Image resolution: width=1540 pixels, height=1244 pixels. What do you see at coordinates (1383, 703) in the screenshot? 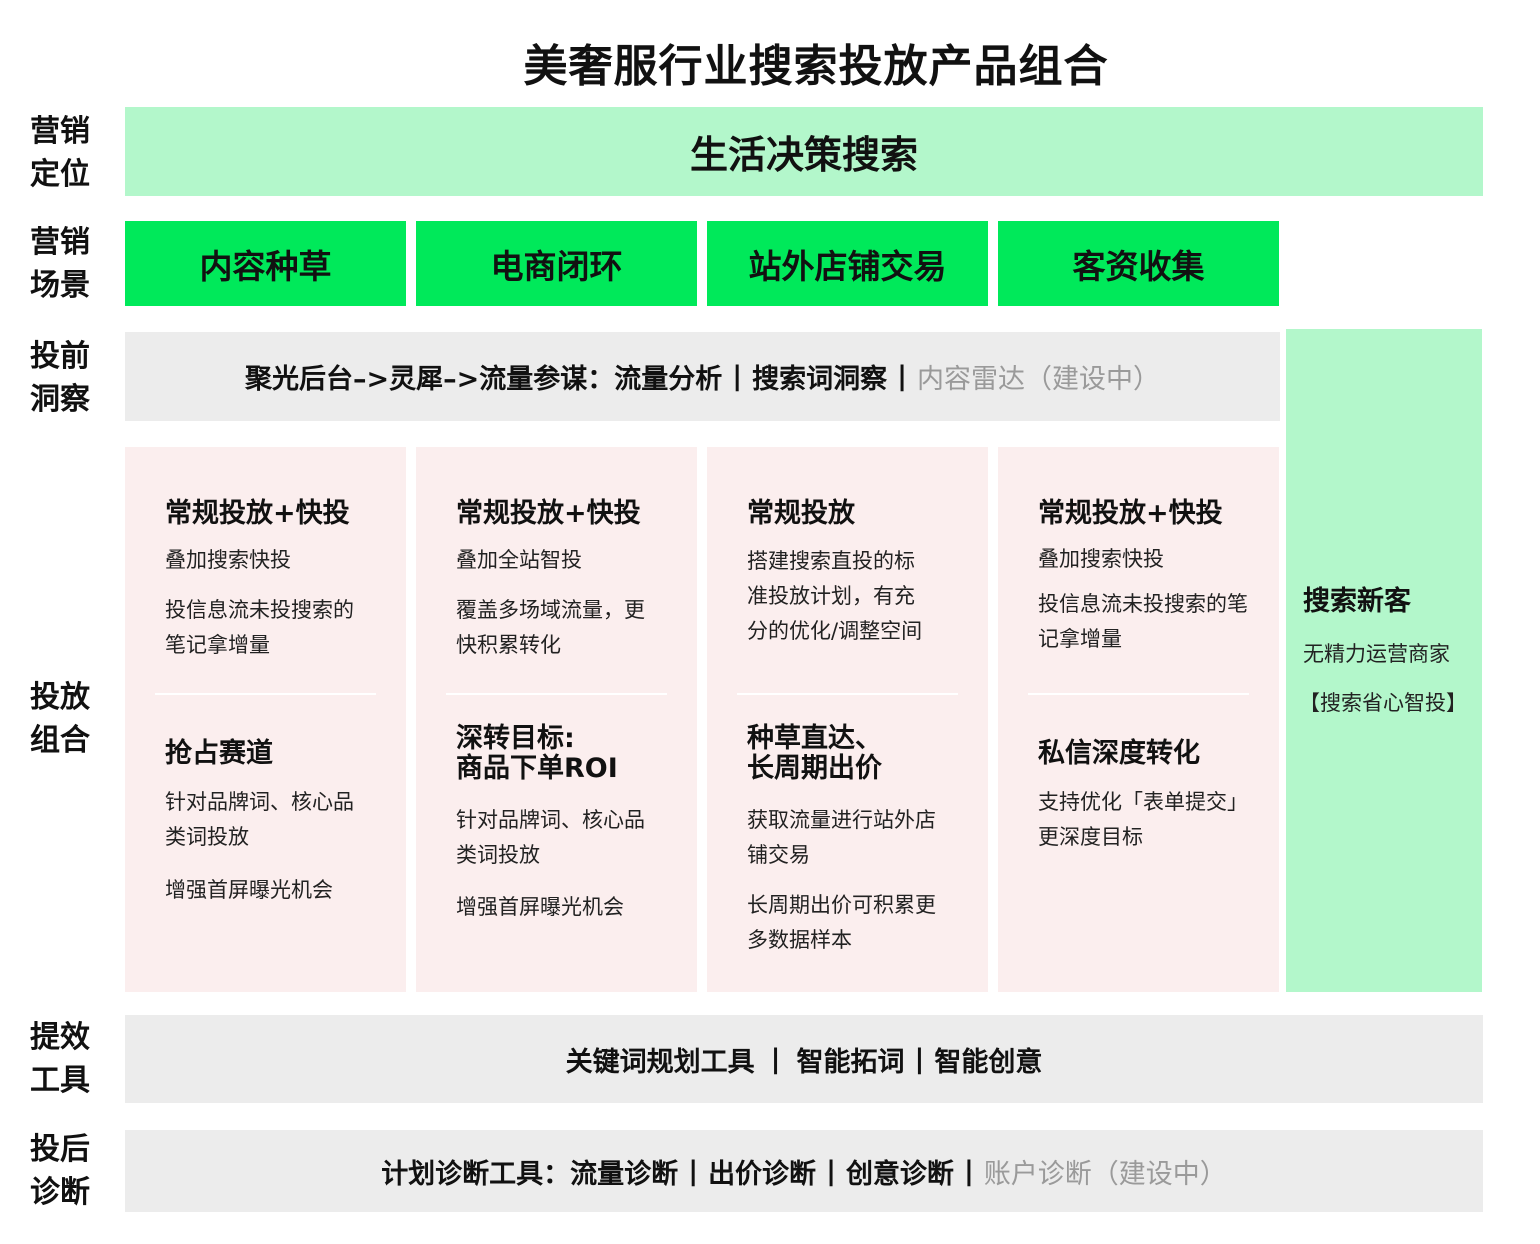
I see `side-text: 【搜索省心智投】` at bounding box center [1383, 703].